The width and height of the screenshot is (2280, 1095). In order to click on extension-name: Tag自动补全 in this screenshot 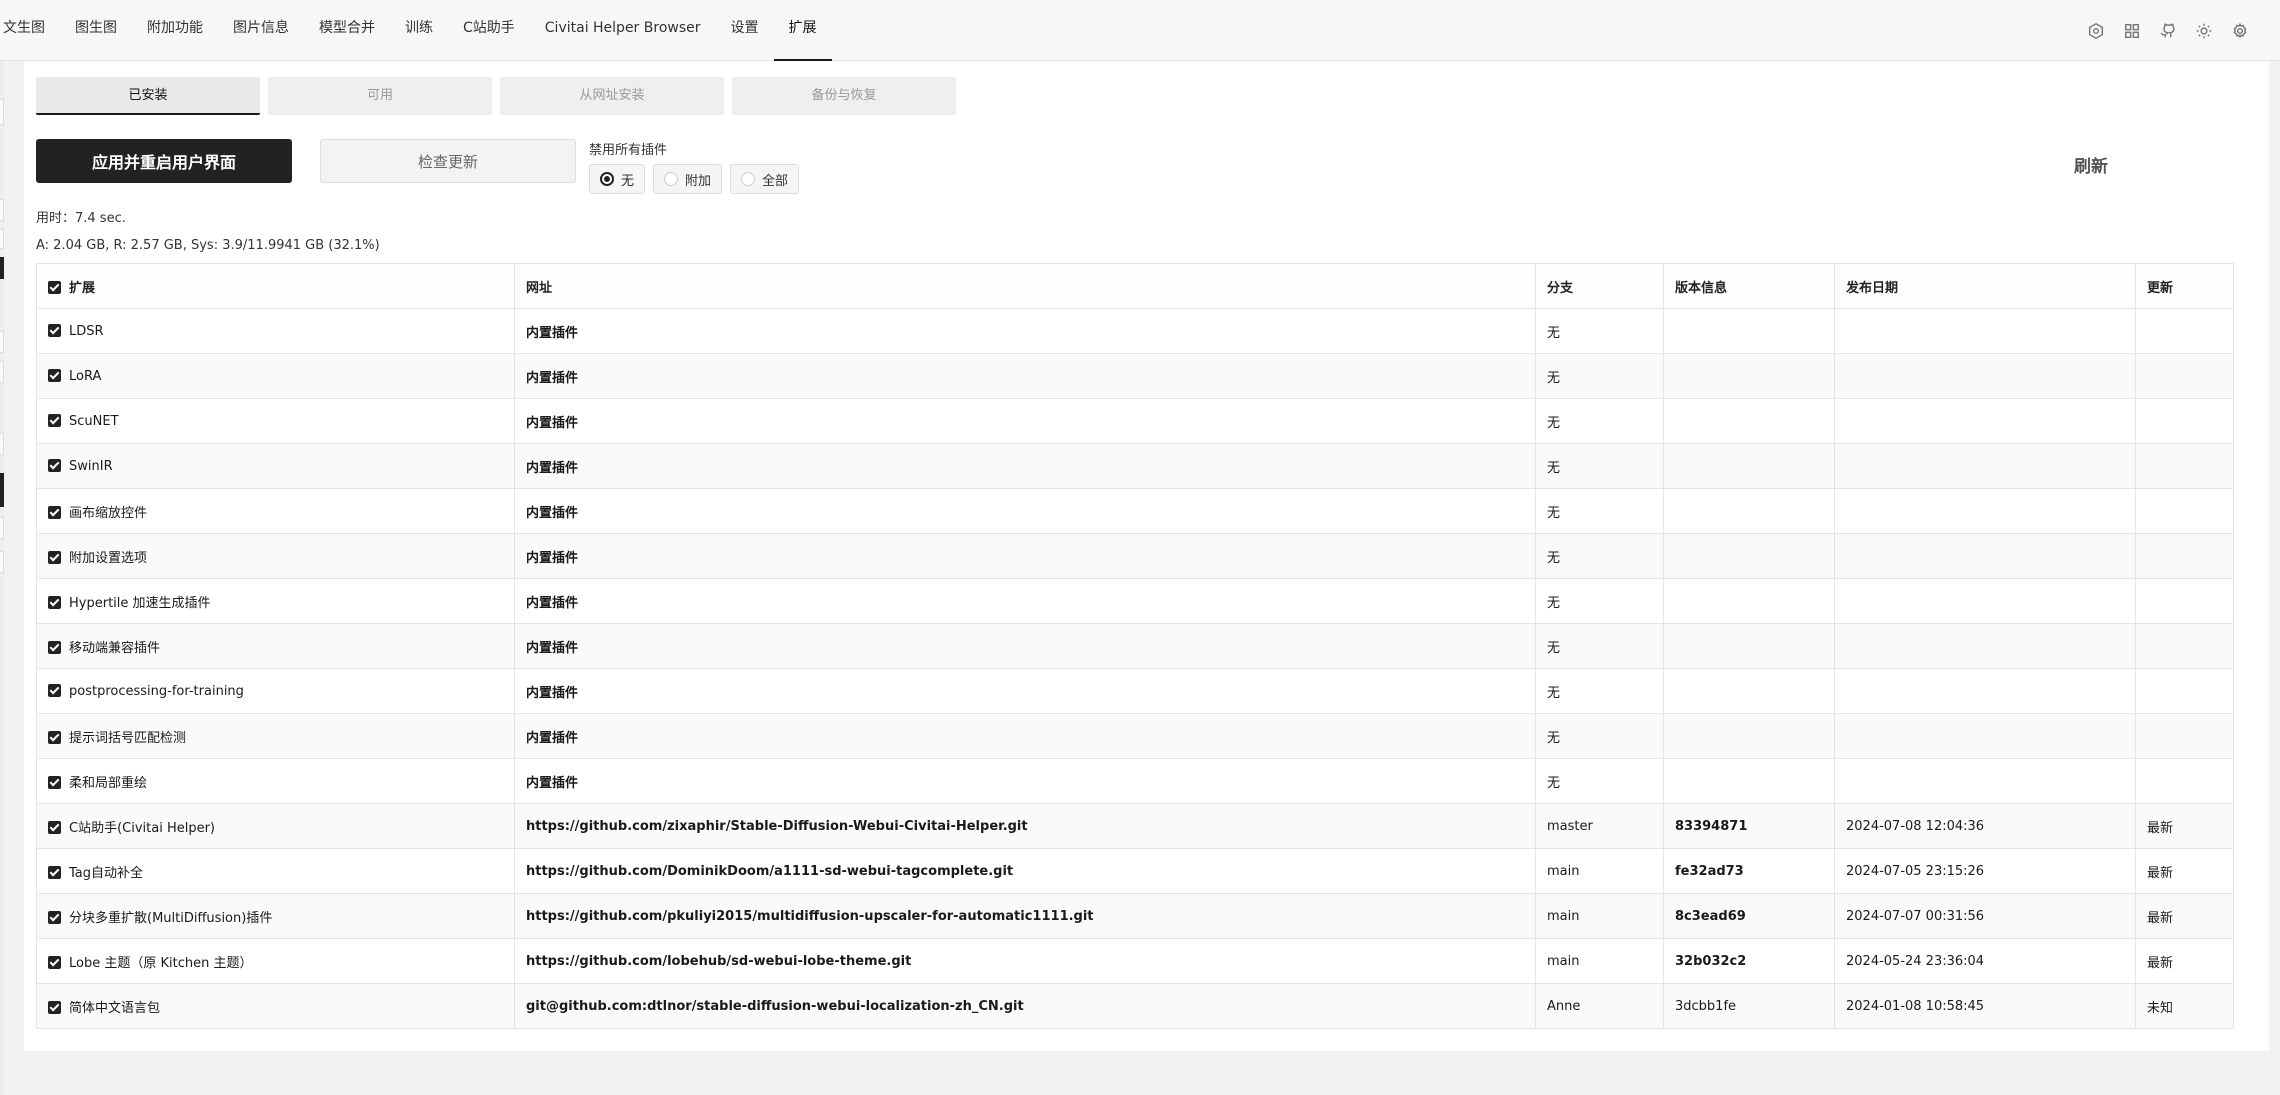, I will do `click(106, 873)`.